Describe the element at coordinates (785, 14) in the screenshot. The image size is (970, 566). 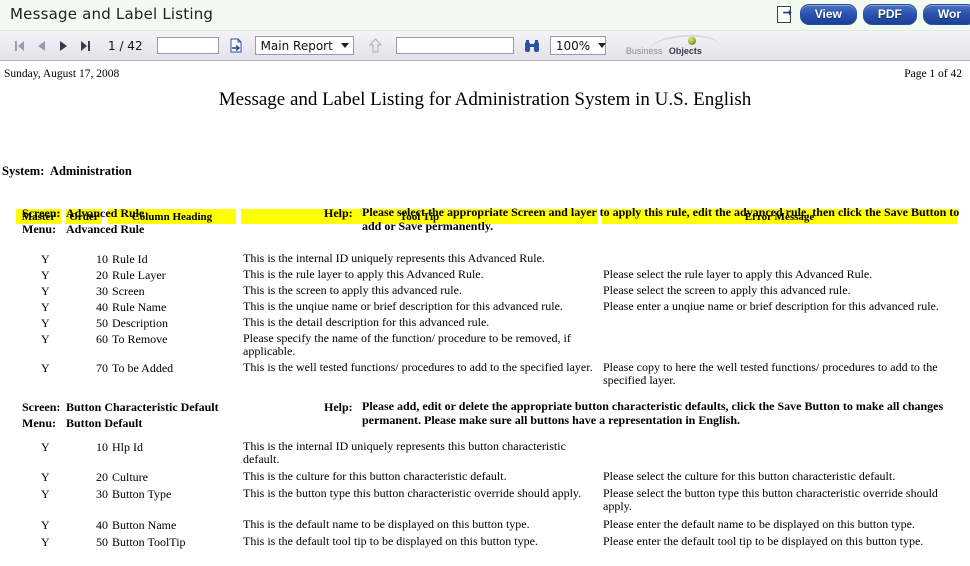
I see `export-page-icon: ➞` at that location.